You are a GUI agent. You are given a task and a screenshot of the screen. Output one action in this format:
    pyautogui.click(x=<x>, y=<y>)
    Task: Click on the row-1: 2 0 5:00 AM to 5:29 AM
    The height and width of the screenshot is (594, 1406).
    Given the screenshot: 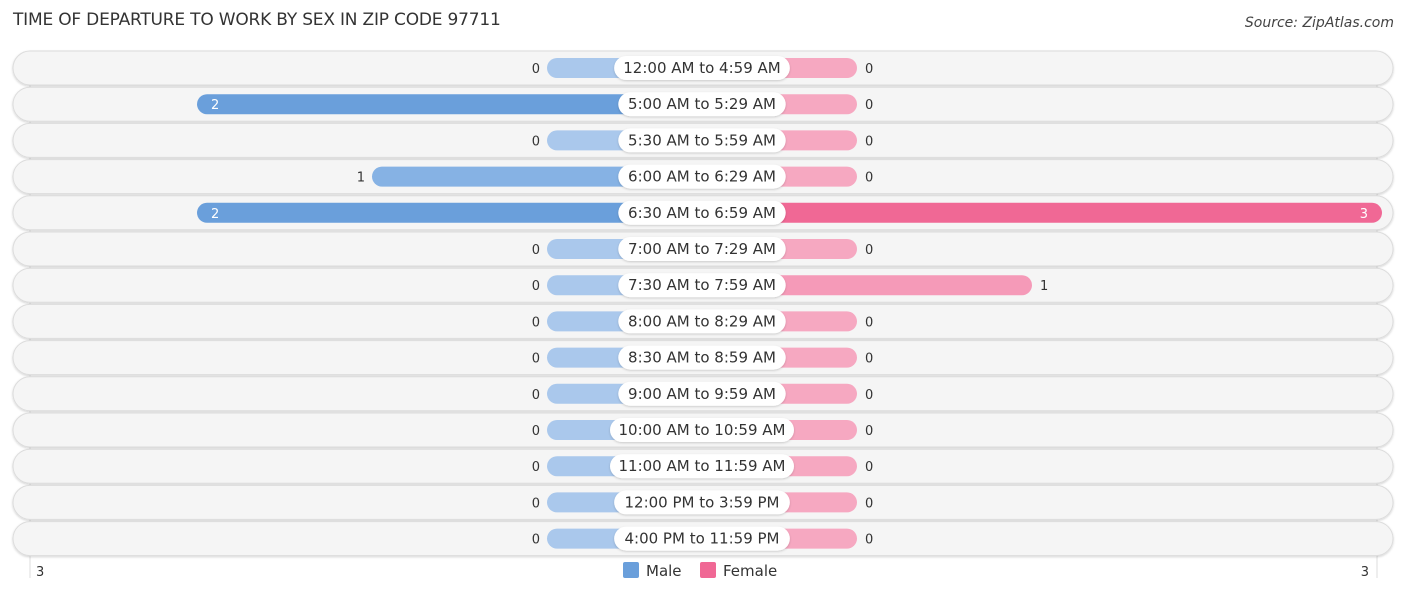 What is the action you would take?
    pyautogui.click(x=703, y=104)
    